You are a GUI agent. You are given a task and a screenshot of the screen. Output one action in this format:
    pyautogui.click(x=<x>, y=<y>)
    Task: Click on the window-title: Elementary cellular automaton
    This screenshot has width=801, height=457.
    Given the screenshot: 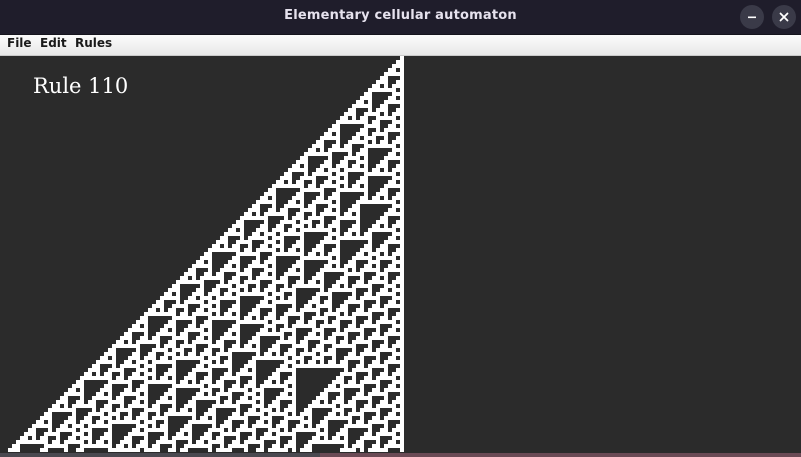 What is the action you would take?
    pyautogui.click(x=400, y=15)
    